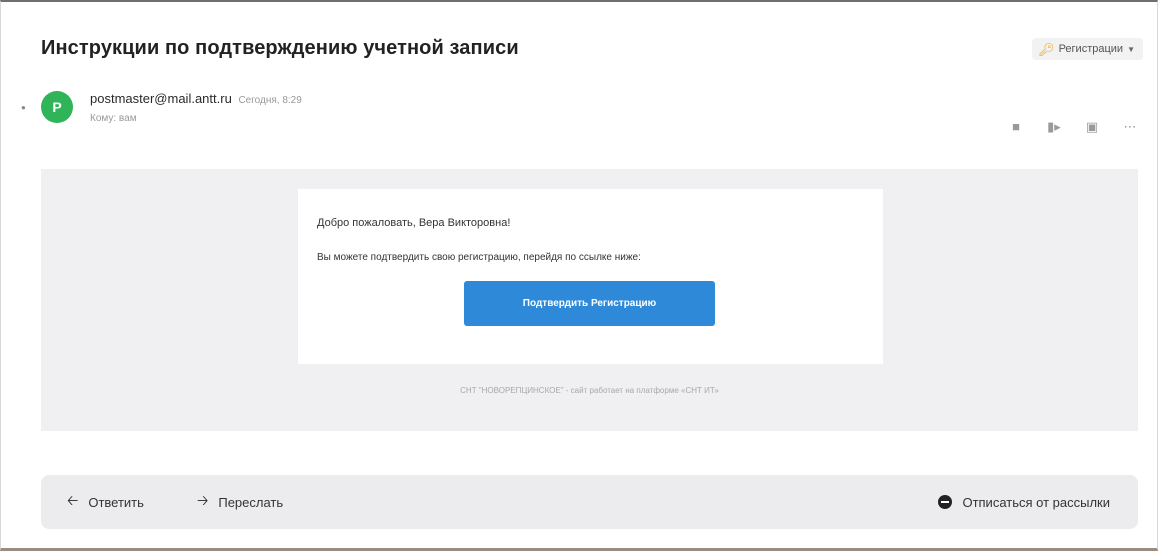 The height and width of the screenshot is (551, 1158). Describe the element at coordinates (589, 303) in the screenshot. I see `confirm-registration-button: Подтвердить Регистрацию` at that location.